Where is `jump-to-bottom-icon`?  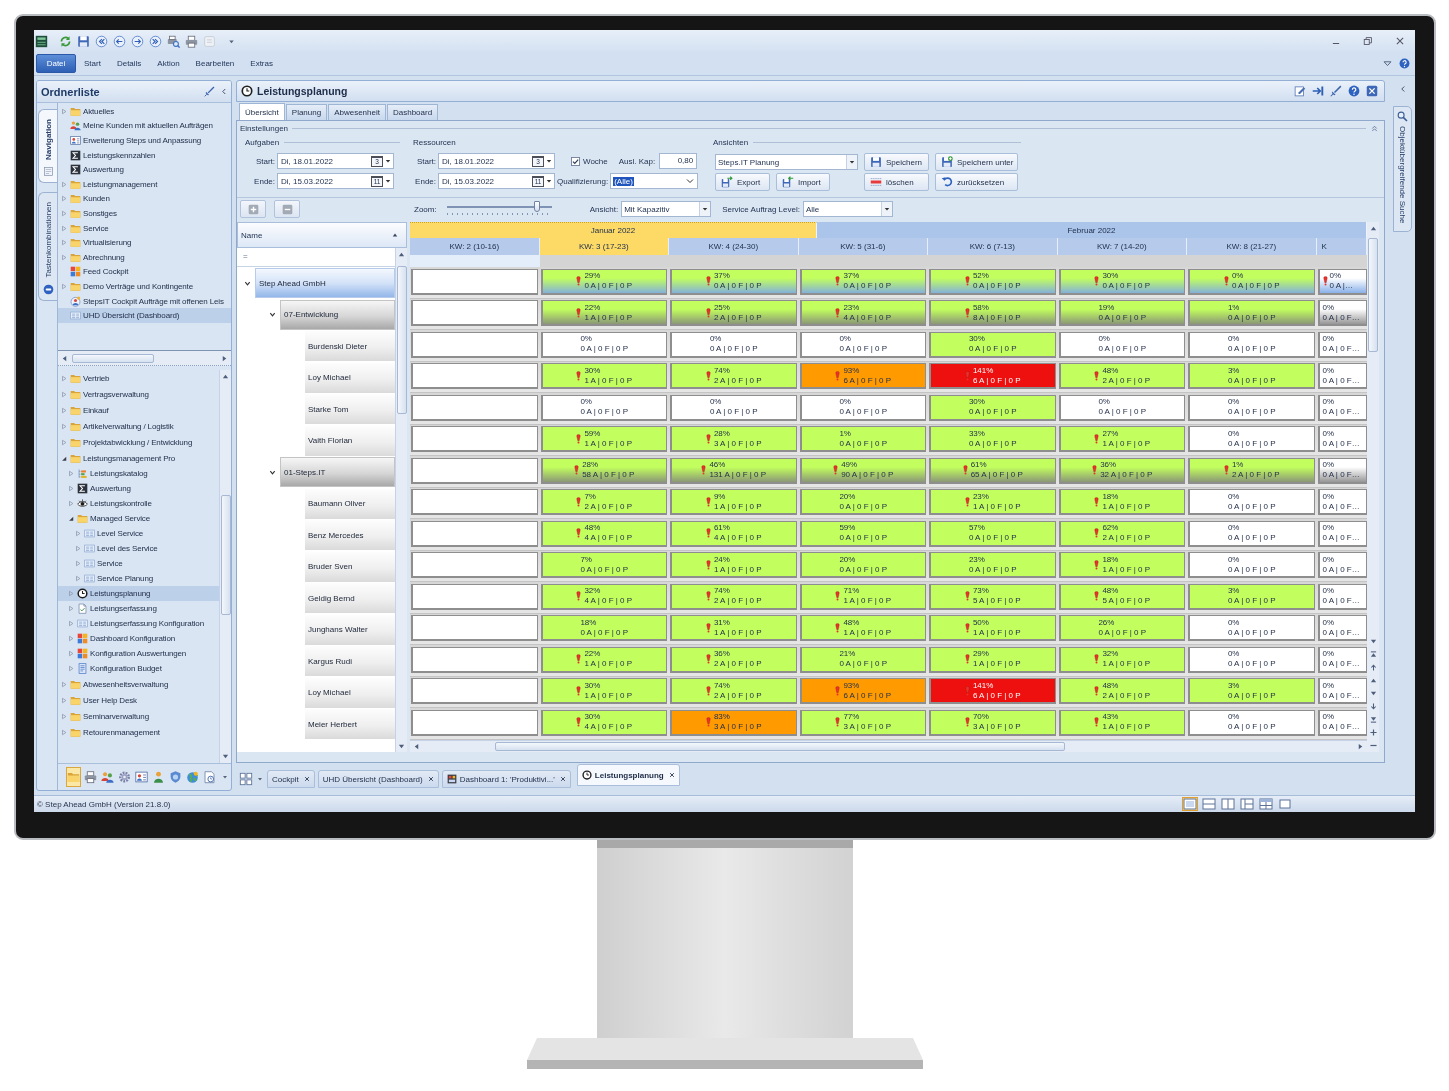 jump-to-bottom-icon is located at coordinates (1373, 719).